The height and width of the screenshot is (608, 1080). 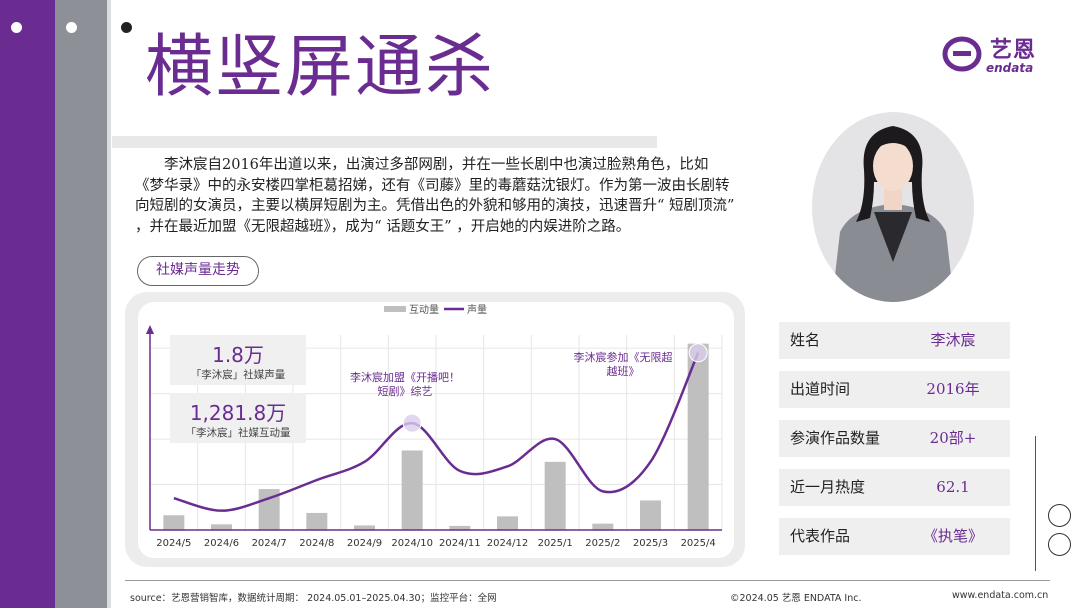 What do you see at coordinates (150, 329) in the screenshot?
I see `y-axis-arrow` at bounding box center [150, 329].